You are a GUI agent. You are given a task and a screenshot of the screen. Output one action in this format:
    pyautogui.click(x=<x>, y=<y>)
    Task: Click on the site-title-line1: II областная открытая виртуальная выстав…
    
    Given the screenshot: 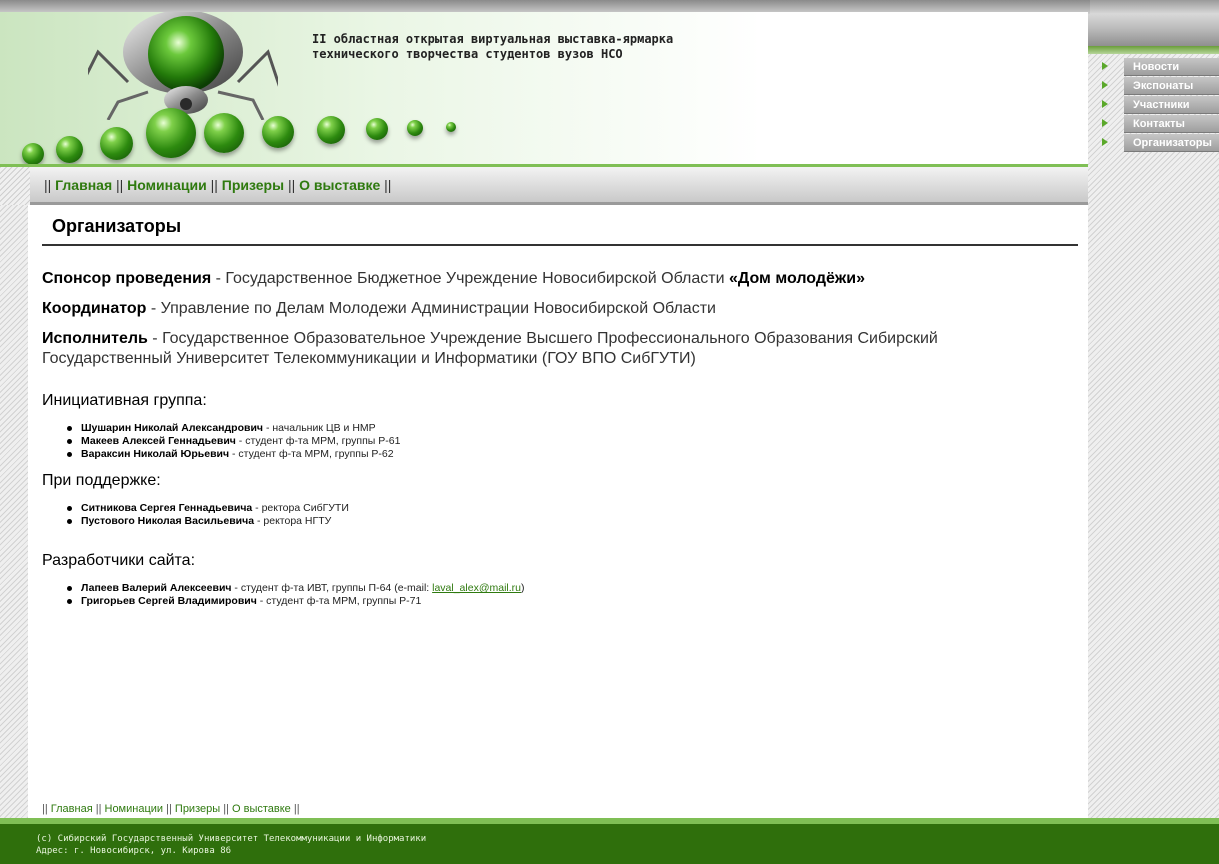 What is the action you would take?
    pyautogui.click(x=493, y=39)
    